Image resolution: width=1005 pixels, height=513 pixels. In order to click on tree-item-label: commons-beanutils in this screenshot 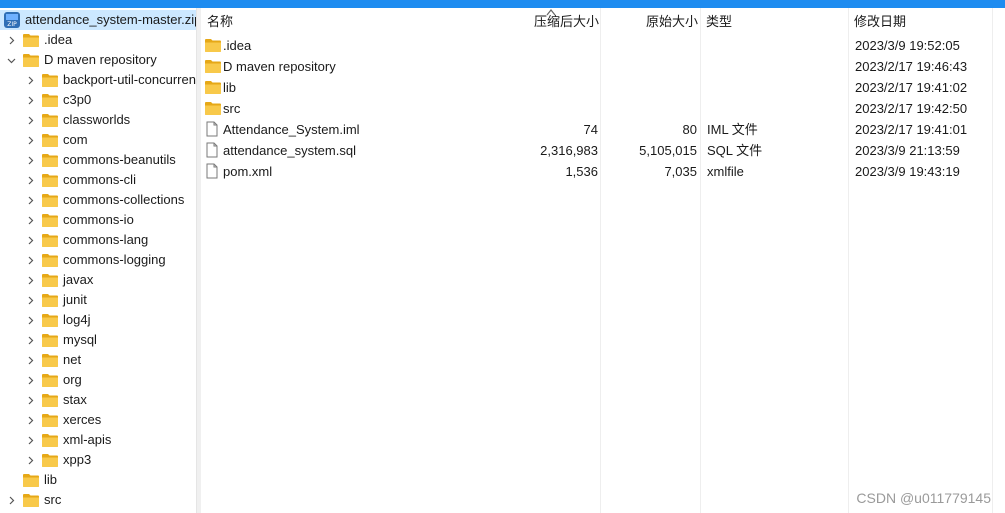, I will do `click(119, 159)`.